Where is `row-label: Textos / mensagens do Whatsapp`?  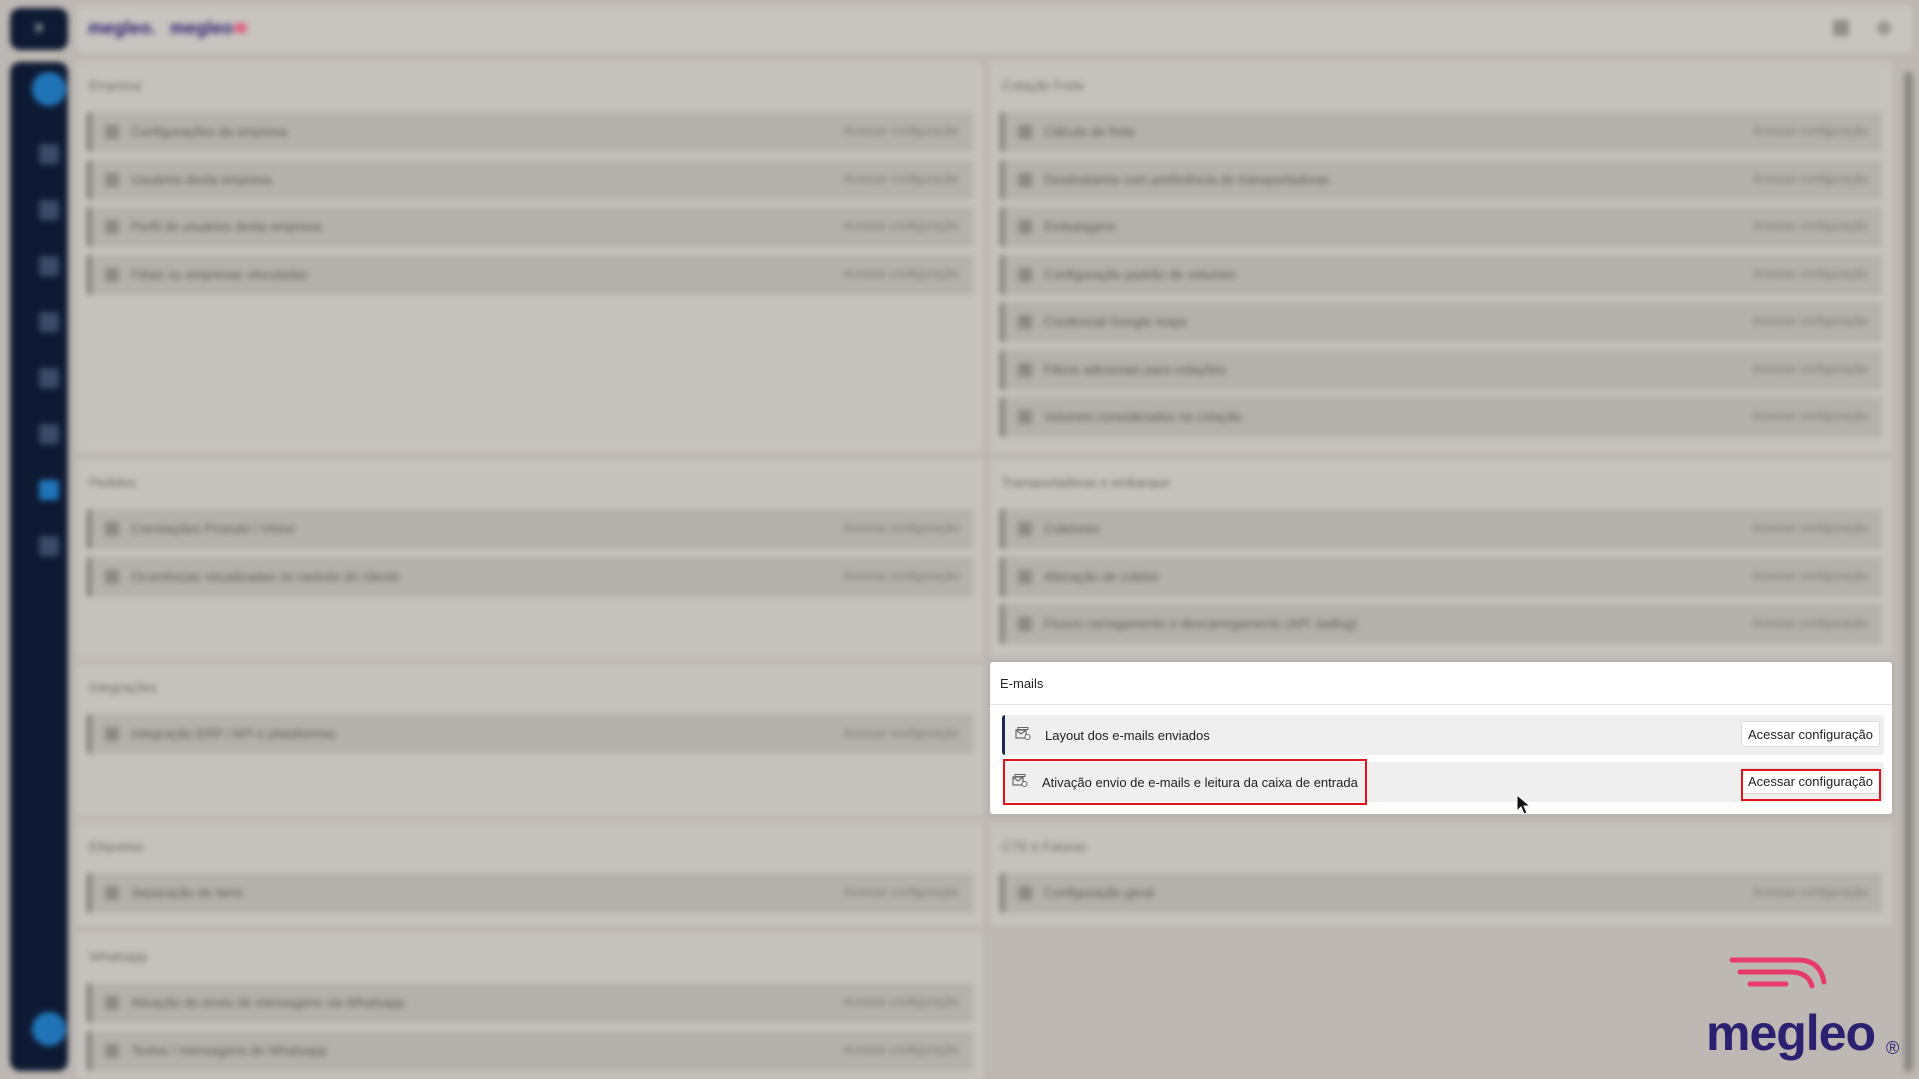
row-label: Textos / mensagens do Whatsapp is located at coordinates (229, 1050).